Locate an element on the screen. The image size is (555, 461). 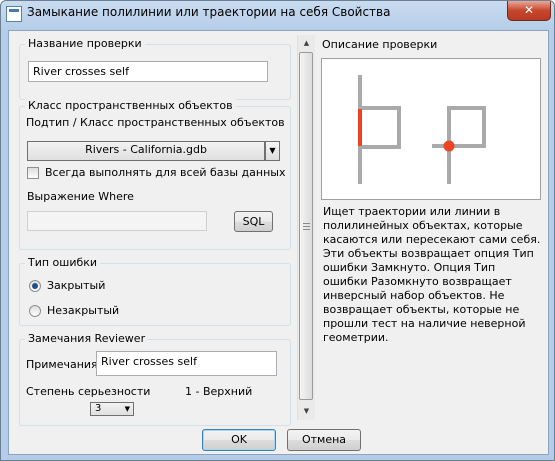
check-name-group-label: Название проверки is located at coordinates (85, 43).